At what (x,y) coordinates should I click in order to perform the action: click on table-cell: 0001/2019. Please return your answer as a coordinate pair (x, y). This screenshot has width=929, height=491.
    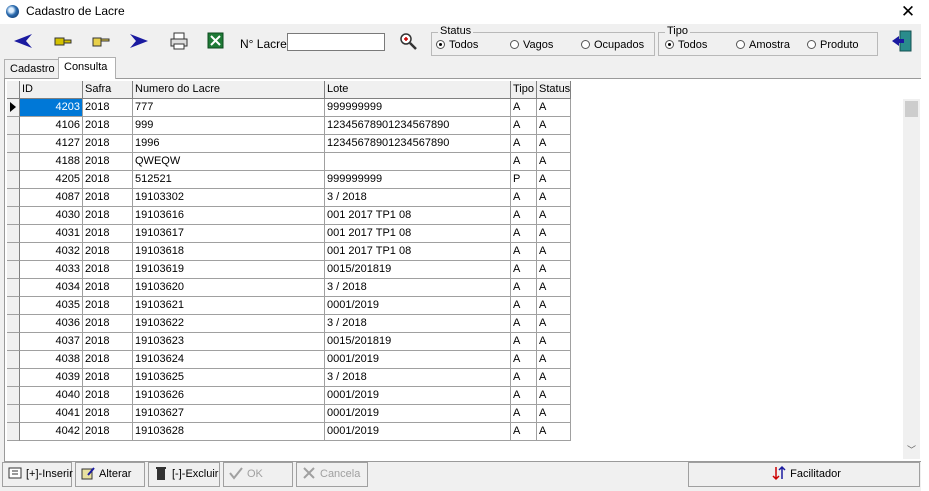
    Looking at the image, I should click on (418, 396).